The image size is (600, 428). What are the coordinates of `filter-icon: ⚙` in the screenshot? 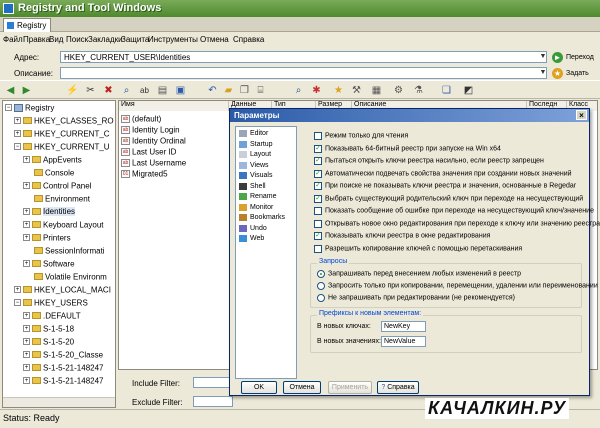 It's located at (398, 90).